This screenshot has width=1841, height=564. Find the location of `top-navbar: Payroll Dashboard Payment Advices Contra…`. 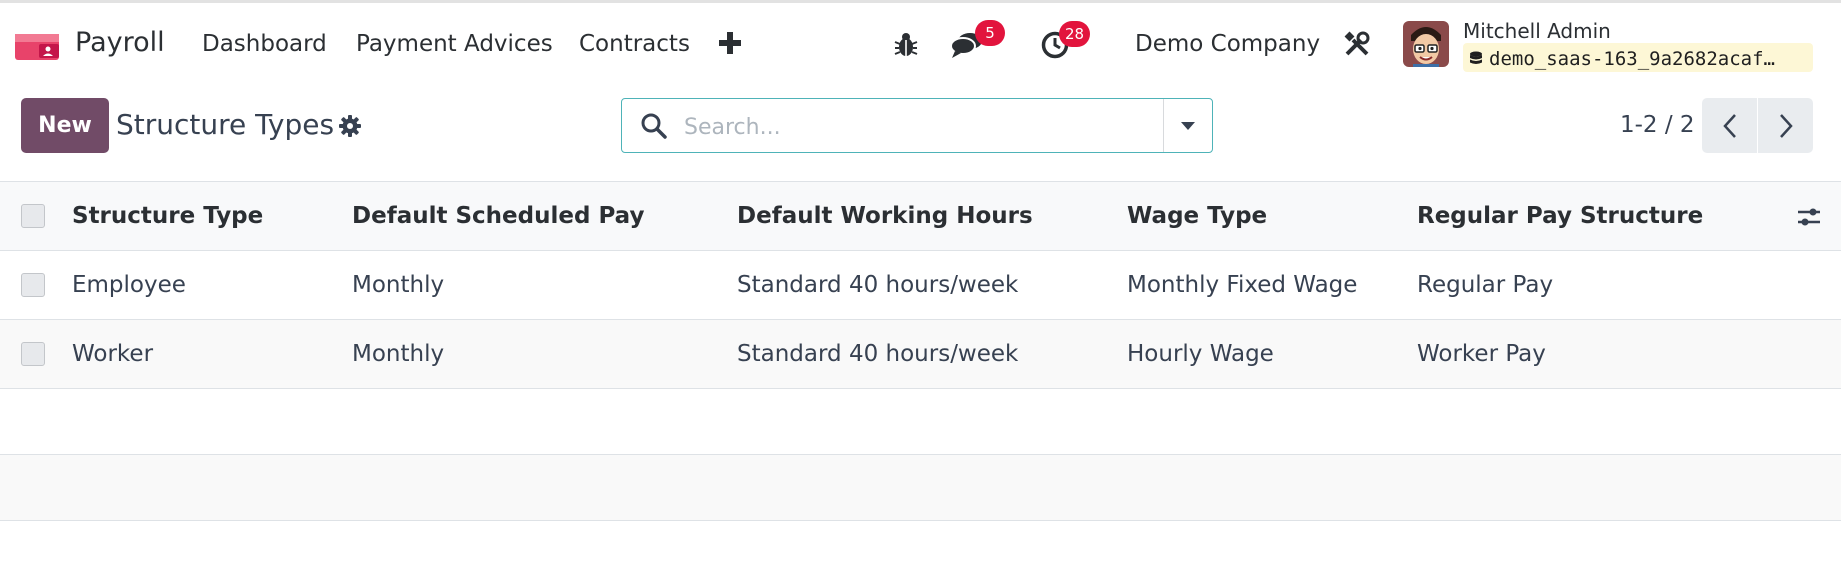

top-navbar: Payroll Dashboard Payment Advices Contra… is located at coordinates (920, 41).